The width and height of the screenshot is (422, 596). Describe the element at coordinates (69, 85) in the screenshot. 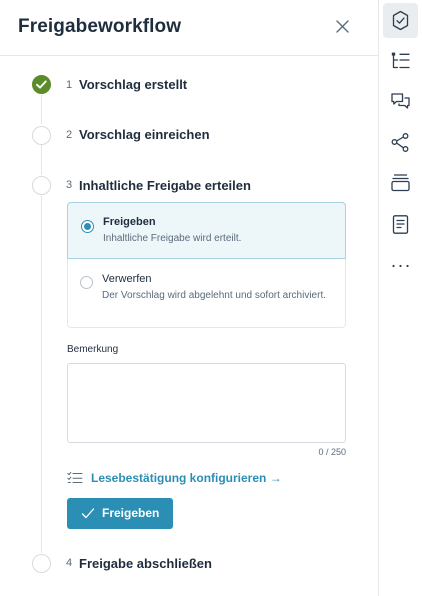

I see `step-number: 1` at that location.